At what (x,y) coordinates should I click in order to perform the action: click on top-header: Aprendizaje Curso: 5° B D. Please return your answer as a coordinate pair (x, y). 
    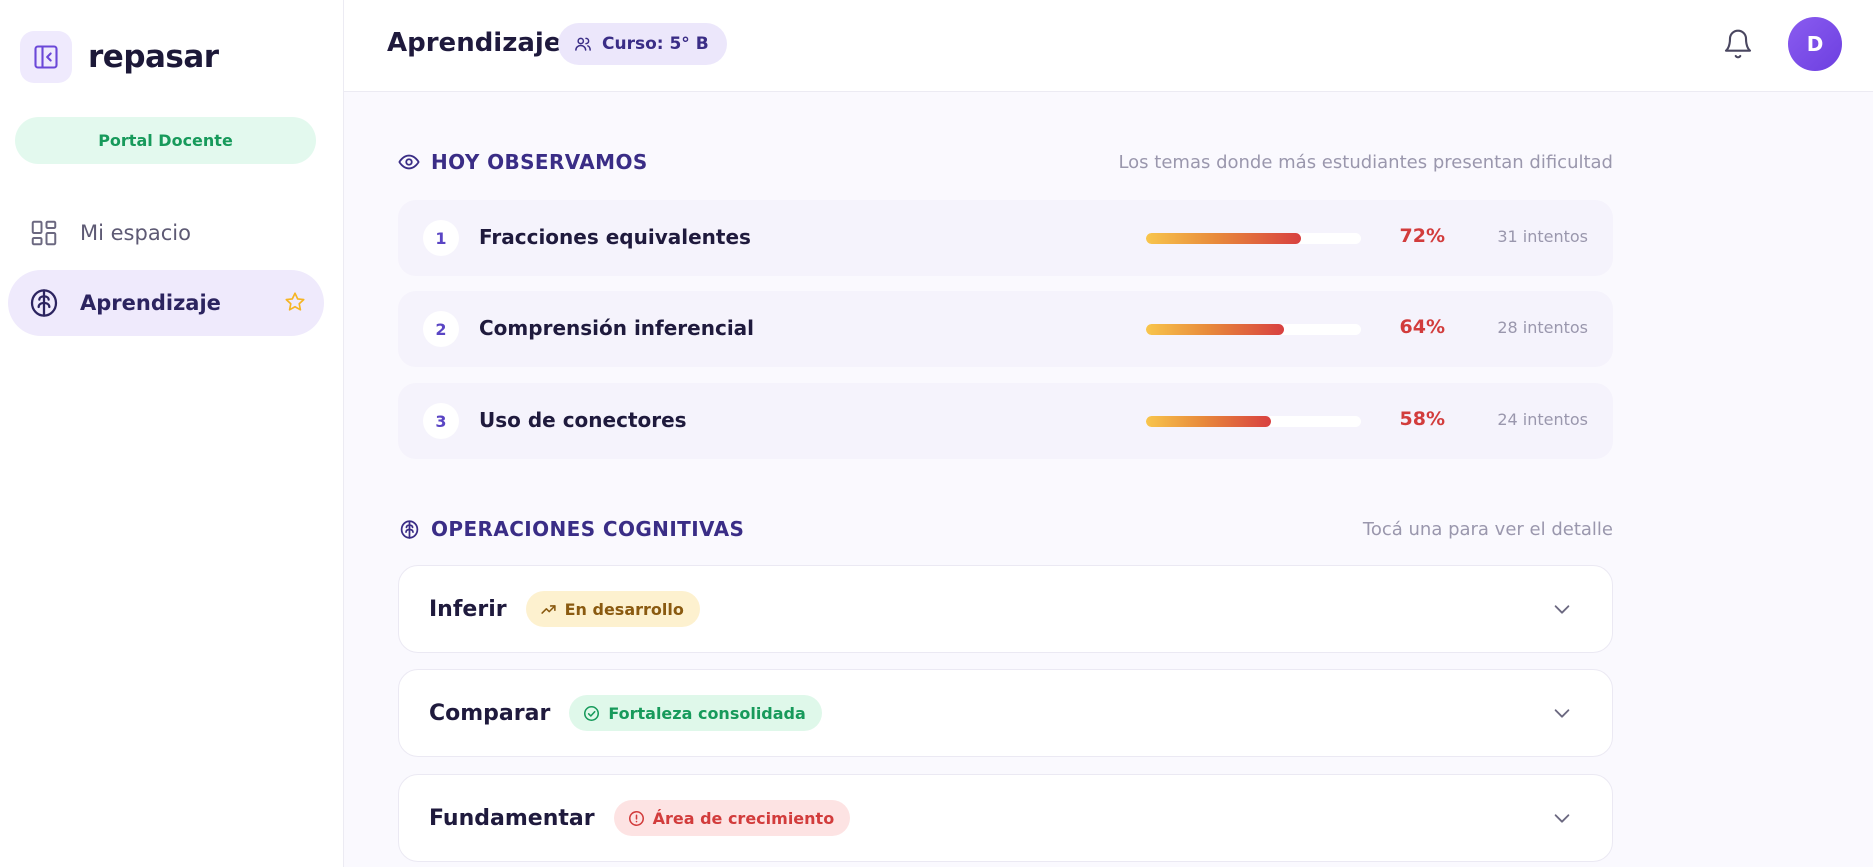
    Looking at the image, I should click on (1108, 46).